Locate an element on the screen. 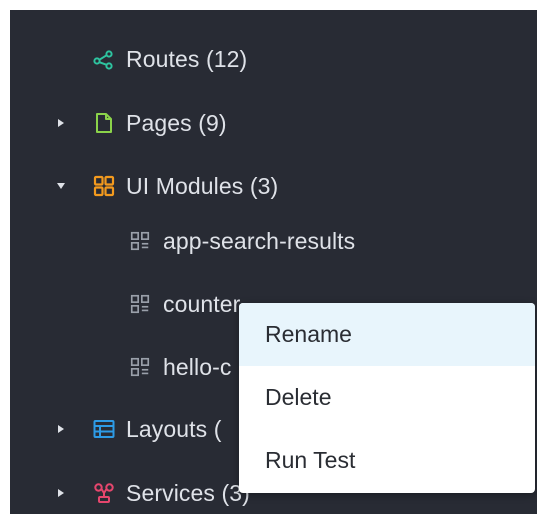 This screenshot has height=524, width=547. layout-icon is located at coordinates (104, 429).